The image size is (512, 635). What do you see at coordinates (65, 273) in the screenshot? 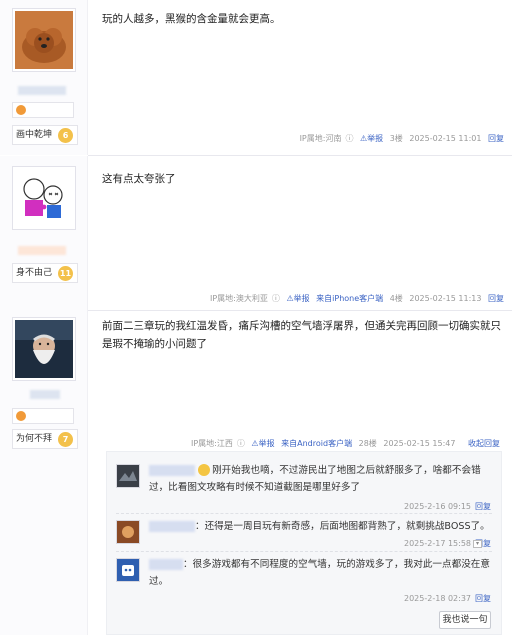
I see `level-number: 11` at bounding box center [65, 273].